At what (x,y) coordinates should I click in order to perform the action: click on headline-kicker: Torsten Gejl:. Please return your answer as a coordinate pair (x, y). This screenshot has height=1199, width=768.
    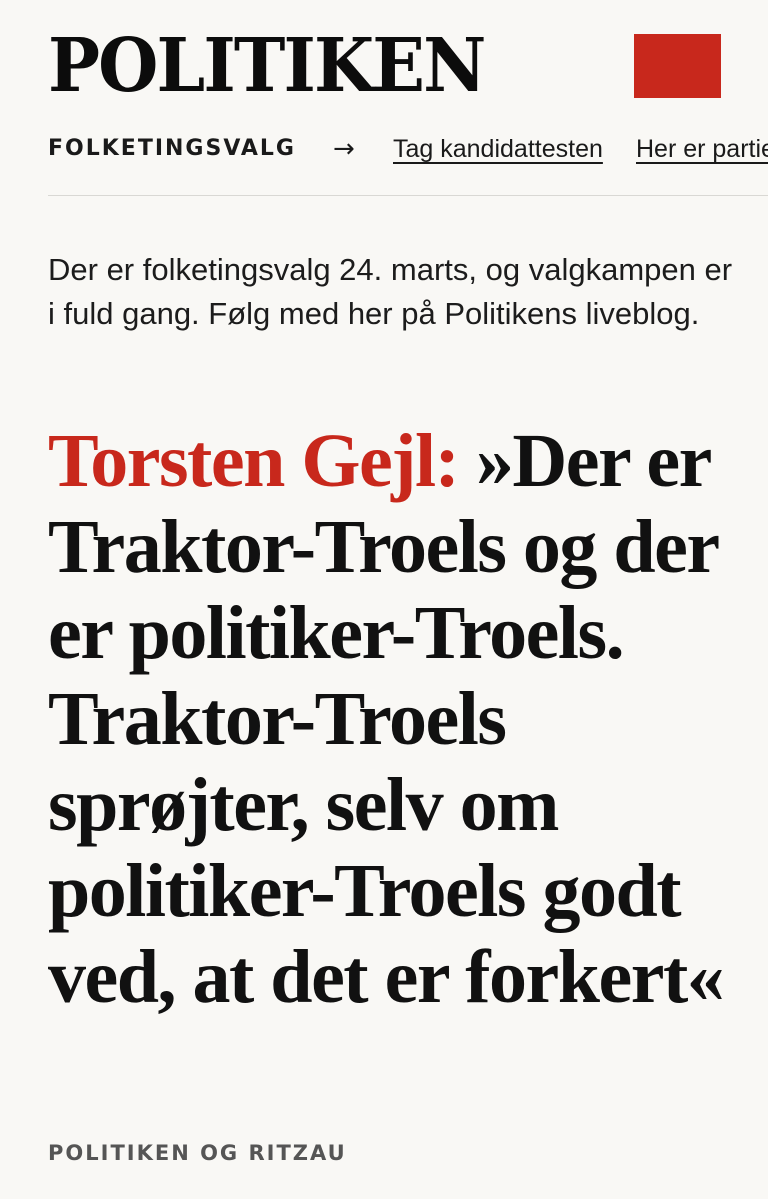
    Looking at the image, I should click on (254, 461).